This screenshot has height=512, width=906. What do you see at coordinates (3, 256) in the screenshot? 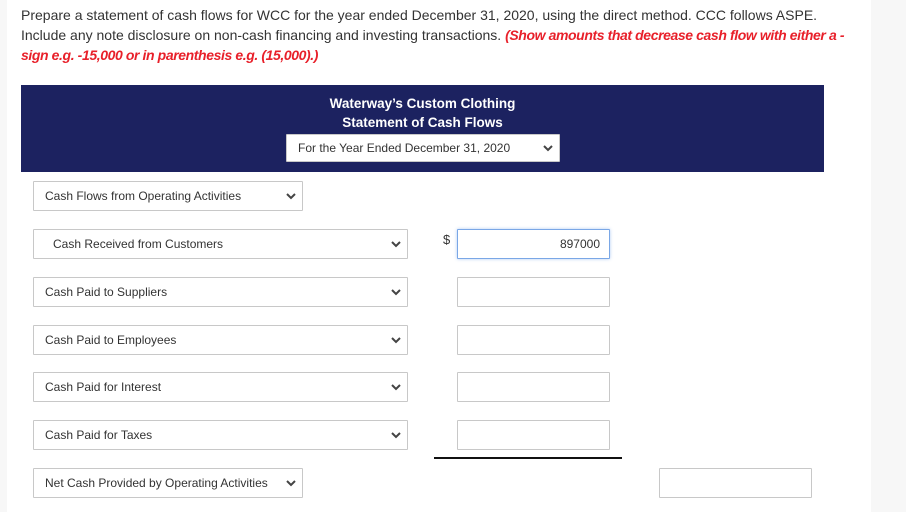
I see `left-gutter` at bounding box center [3, 256].